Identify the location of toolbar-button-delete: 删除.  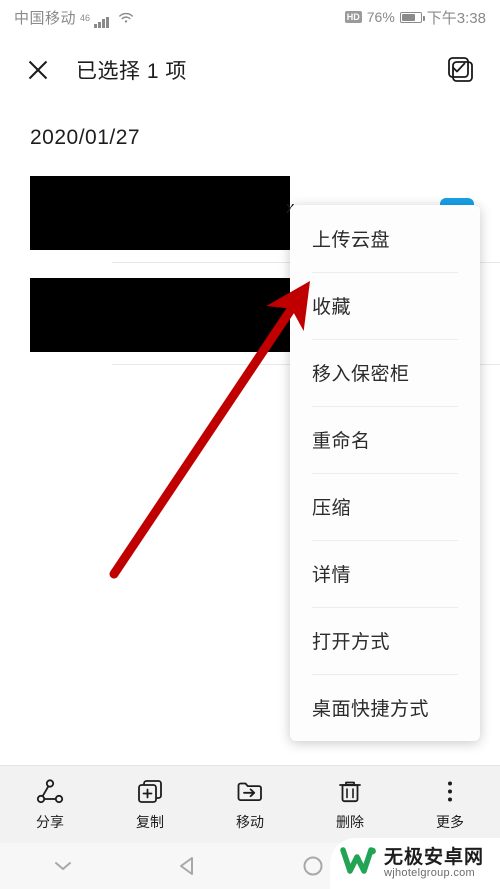
(350, 804).